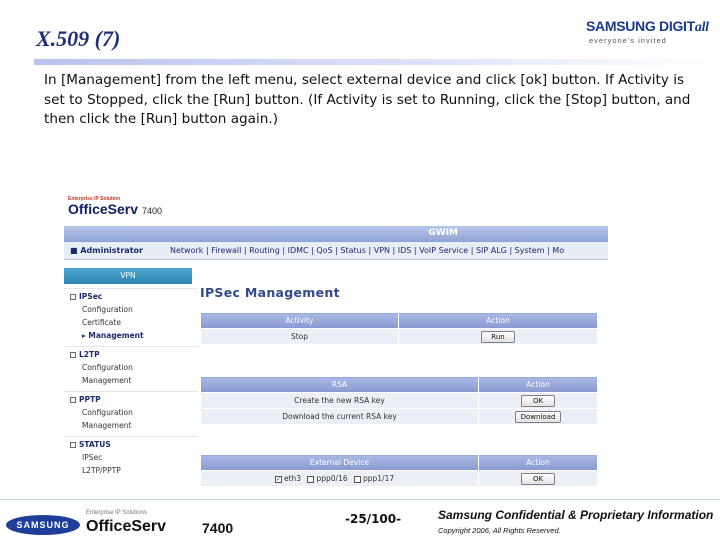  What do you see at coordinates (78, 38) in the screenshot?
I see `slide-title: X.509 (7)` at bounding box center [78, 38].